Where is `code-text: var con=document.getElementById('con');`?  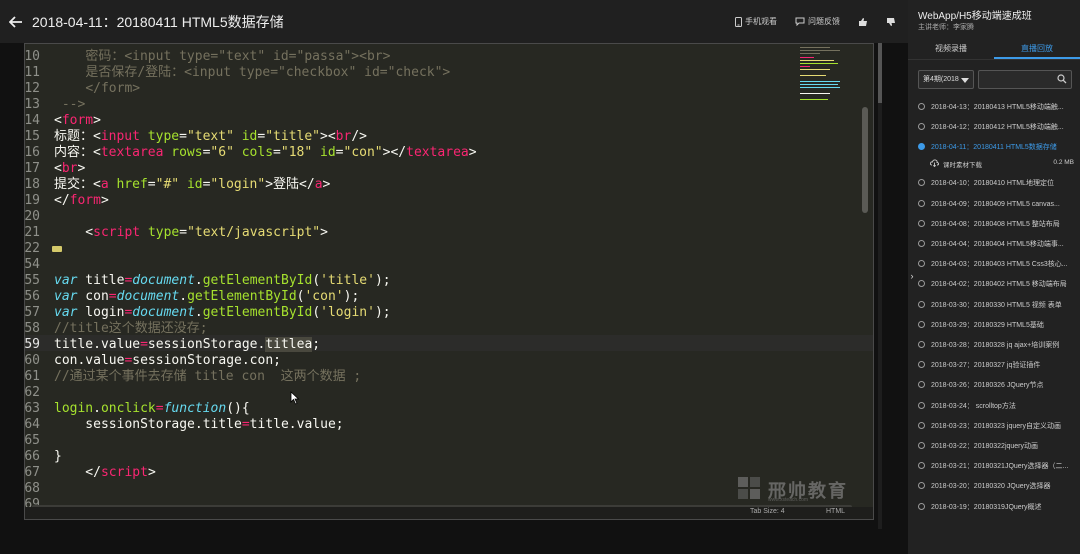 code-text: var con=document.getElementById('con'); is located at coordinates (207, 296).